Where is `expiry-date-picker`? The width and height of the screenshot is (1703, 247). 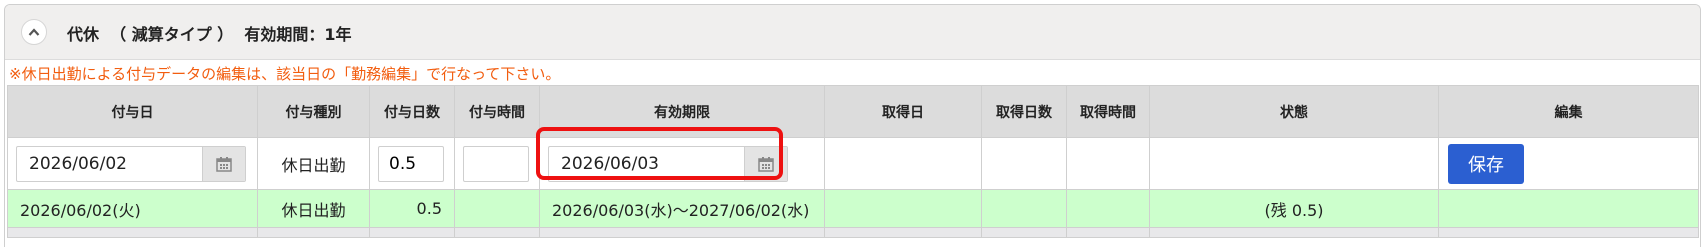
expiry-date-picker is located at coordinates (668, 164).